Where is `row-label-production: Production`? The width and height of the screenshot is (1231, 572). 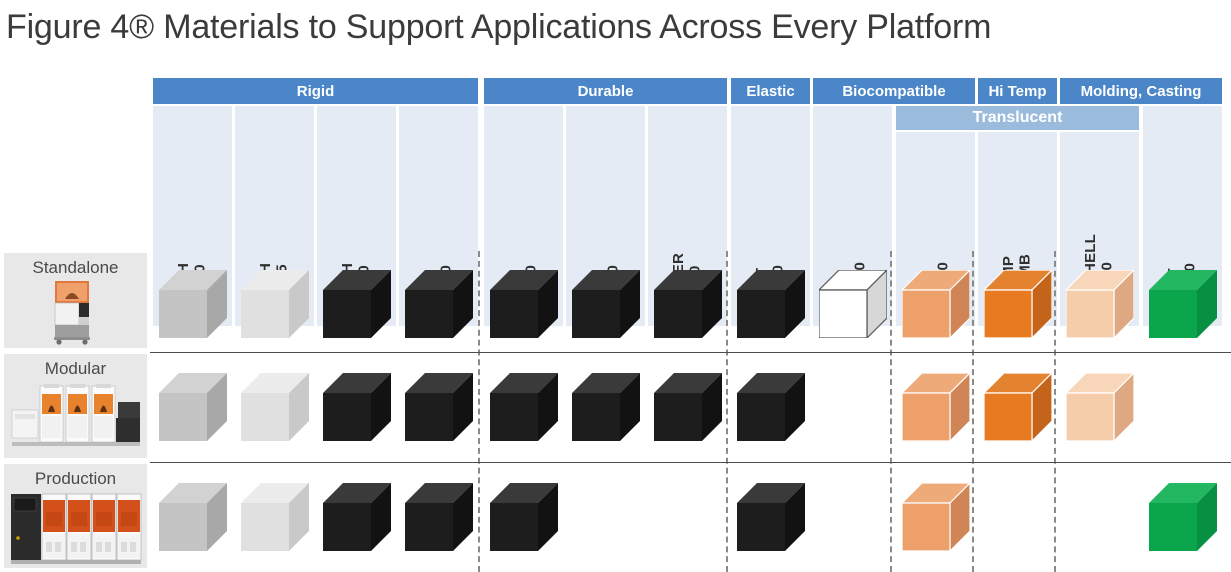 row-label-production: Production is located at coordinates (75, 516).